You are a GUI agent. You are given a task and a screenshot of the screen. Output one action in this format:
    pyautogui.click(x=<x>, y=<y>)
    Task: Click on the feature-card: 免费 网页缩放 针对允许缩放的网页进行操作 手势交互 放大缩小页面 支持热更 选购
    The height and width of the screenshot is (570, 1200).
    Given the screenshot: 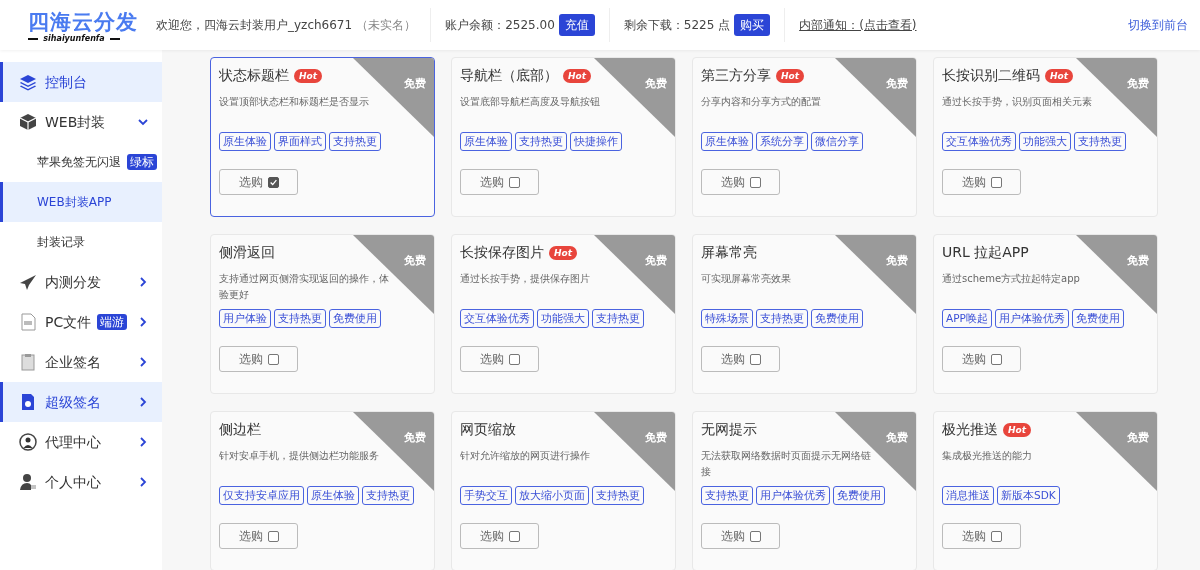 What is the action you would take?
    pyautogui.click(x=563, y=490)
    